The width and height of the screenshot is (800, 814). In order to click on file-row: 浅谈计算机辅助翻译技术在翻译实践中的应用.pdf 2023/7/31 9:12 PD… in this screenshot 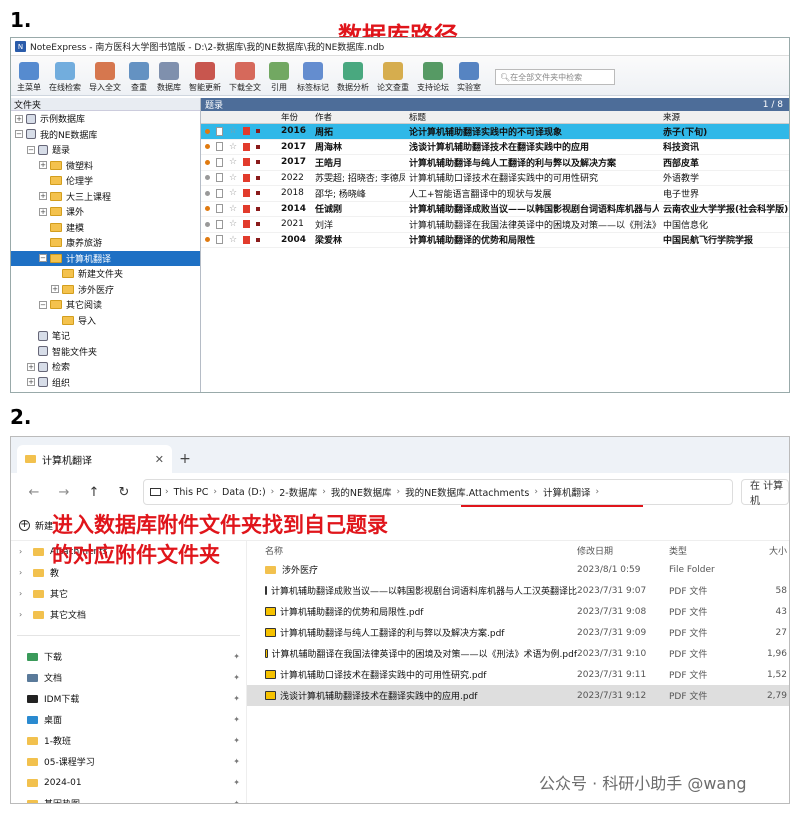, I will do `click(518, 695)`.